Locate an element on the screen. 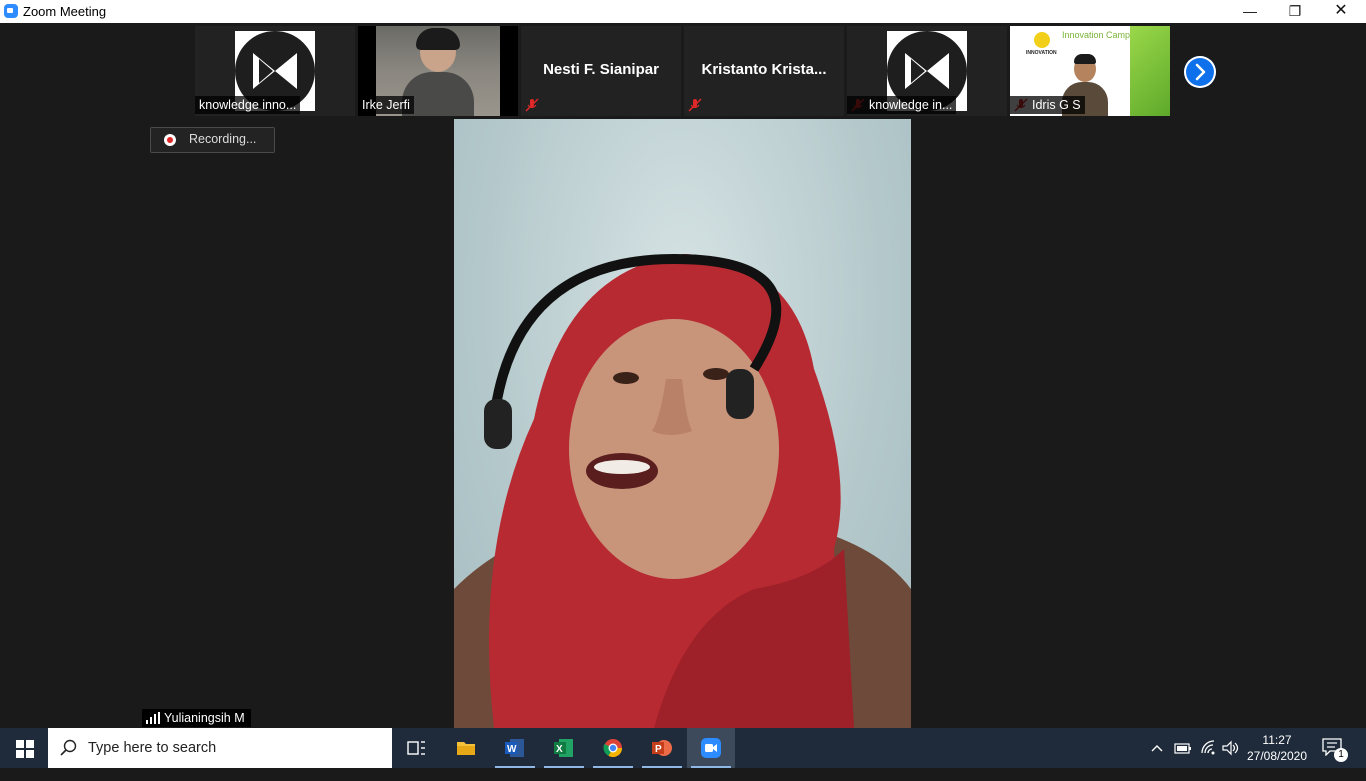 Image resolution: width=1366 pixels, height=781 pixels. chrome-icon is located at coordinates (612, 748).